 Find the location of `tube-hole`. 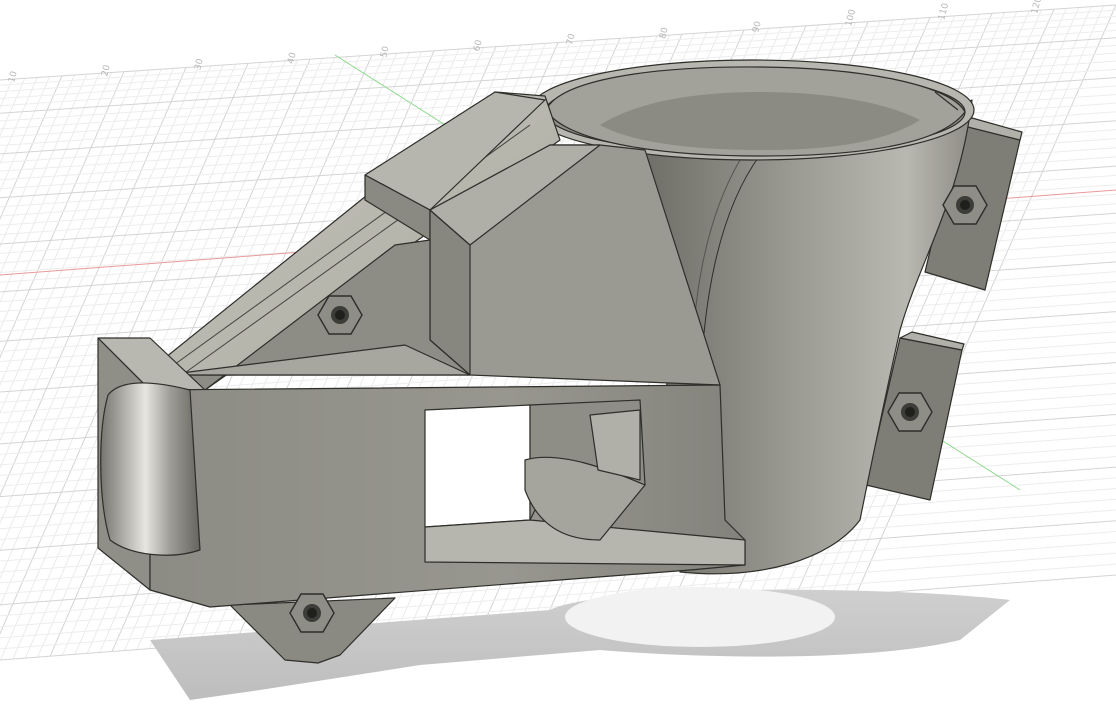

tube-hole is located at coordinates (150, 469).